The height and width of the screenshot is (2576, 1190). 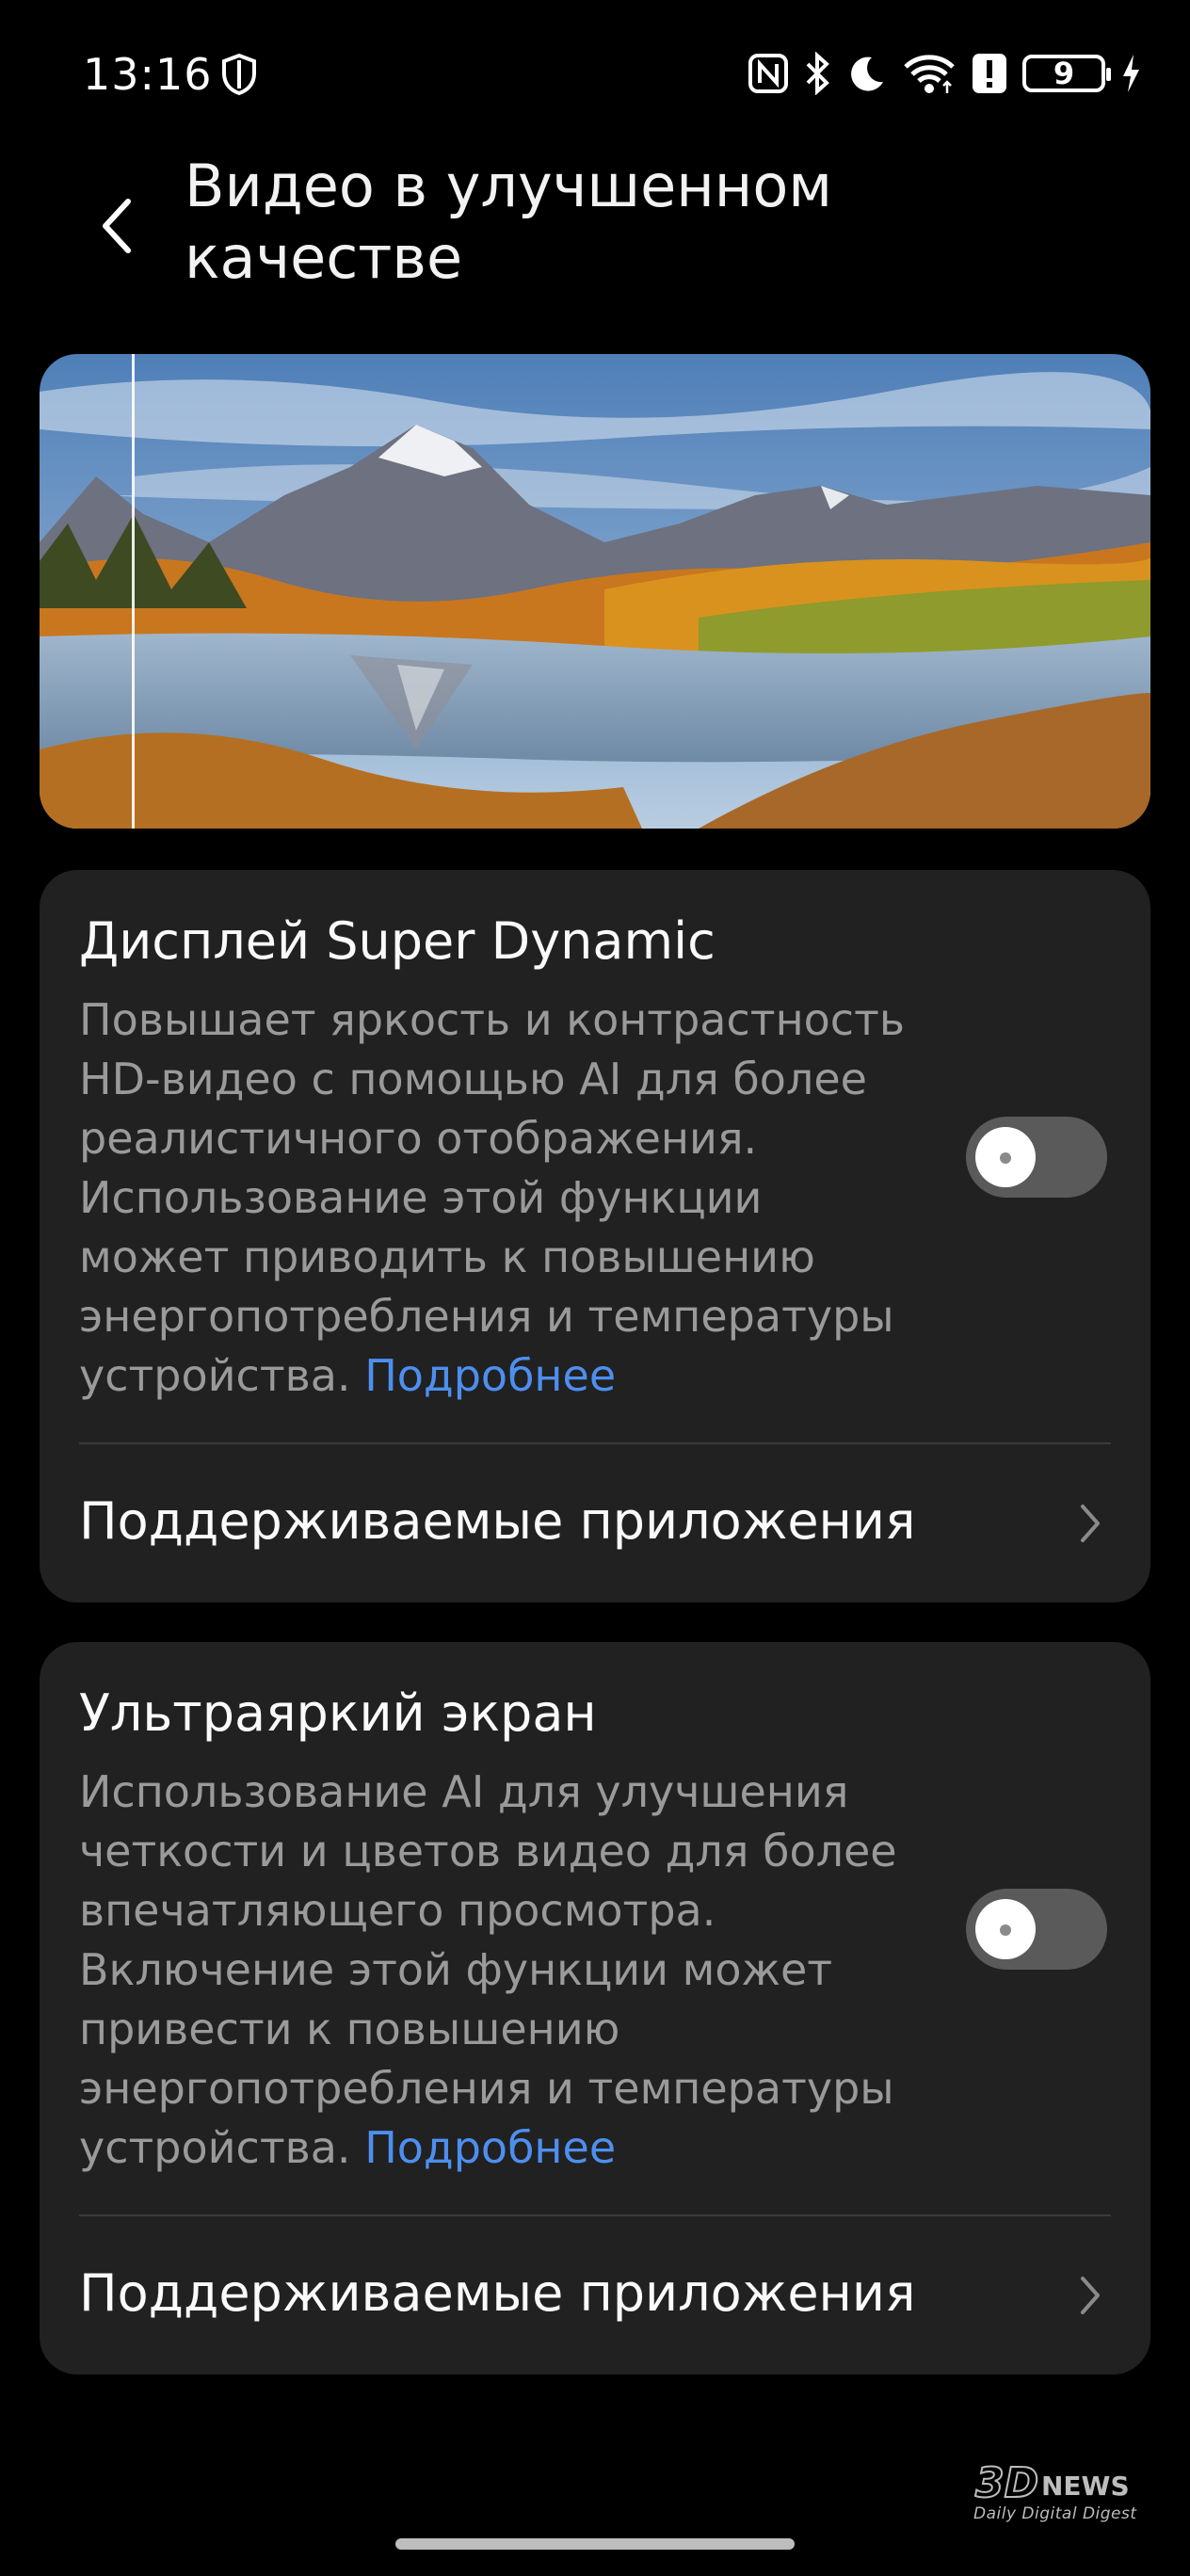 I want to click on super-dynamic-toggle, so click(x=1036, y=1157).